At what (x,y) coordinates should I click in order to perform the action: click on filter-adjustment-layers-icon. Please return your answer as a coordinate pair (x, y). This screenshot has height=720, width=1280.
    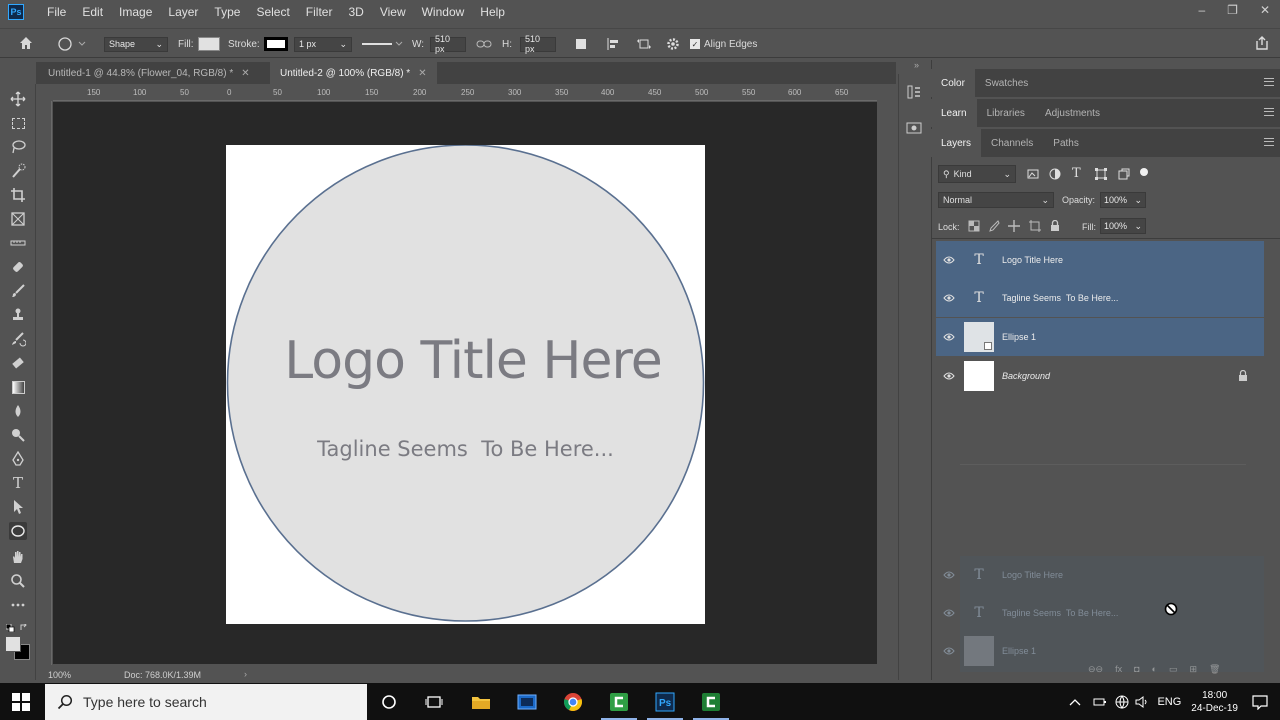
    Looking at the image, I should click on (1055, 174).